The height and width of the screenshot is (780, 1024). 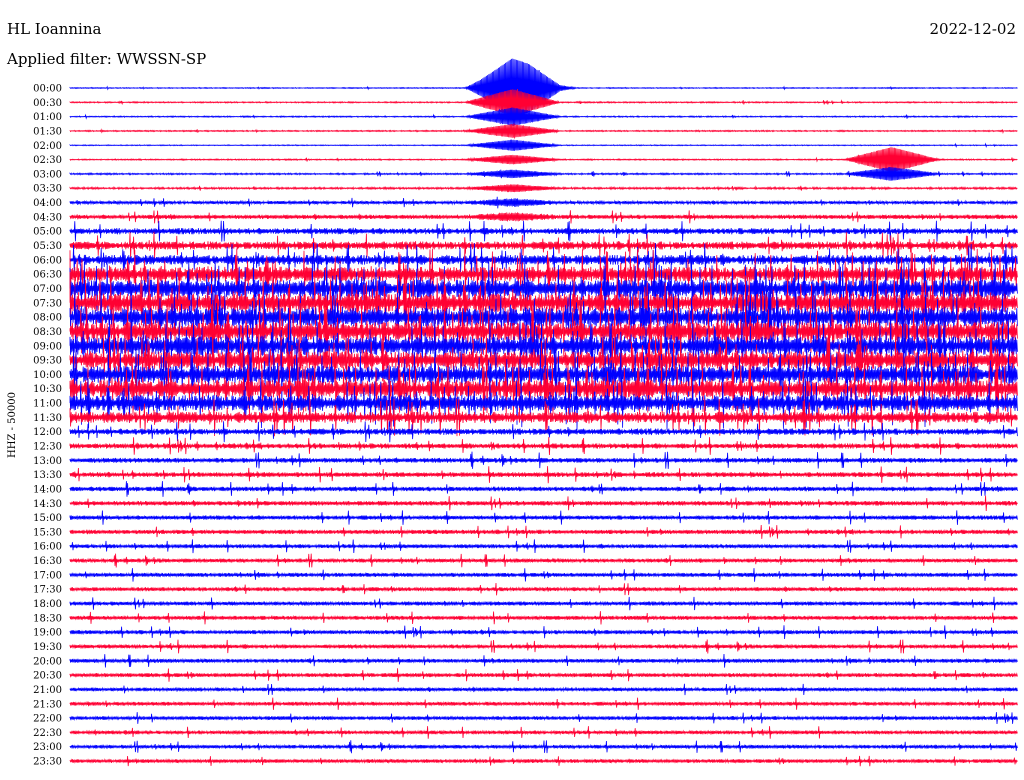 I want to click on time-tick-label: 09:30, so click(x=47, y=361).